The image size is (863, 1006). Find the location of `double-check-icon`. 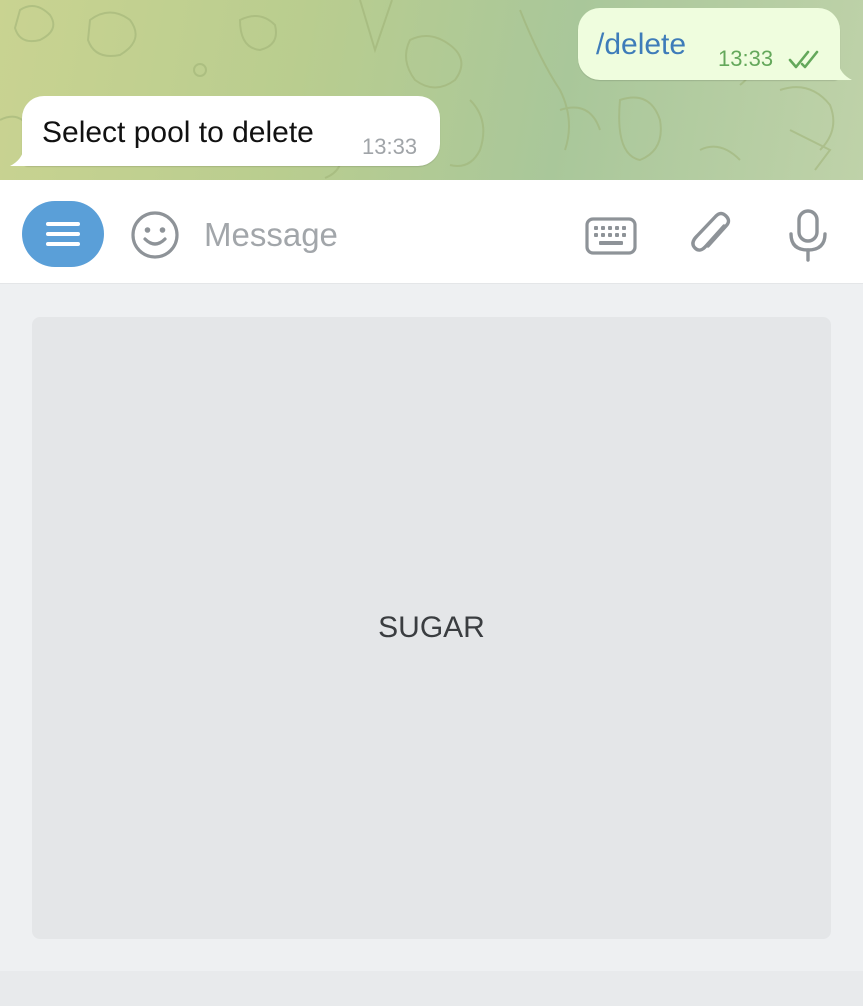

double-check-icon is located at coordinates (803, 59).